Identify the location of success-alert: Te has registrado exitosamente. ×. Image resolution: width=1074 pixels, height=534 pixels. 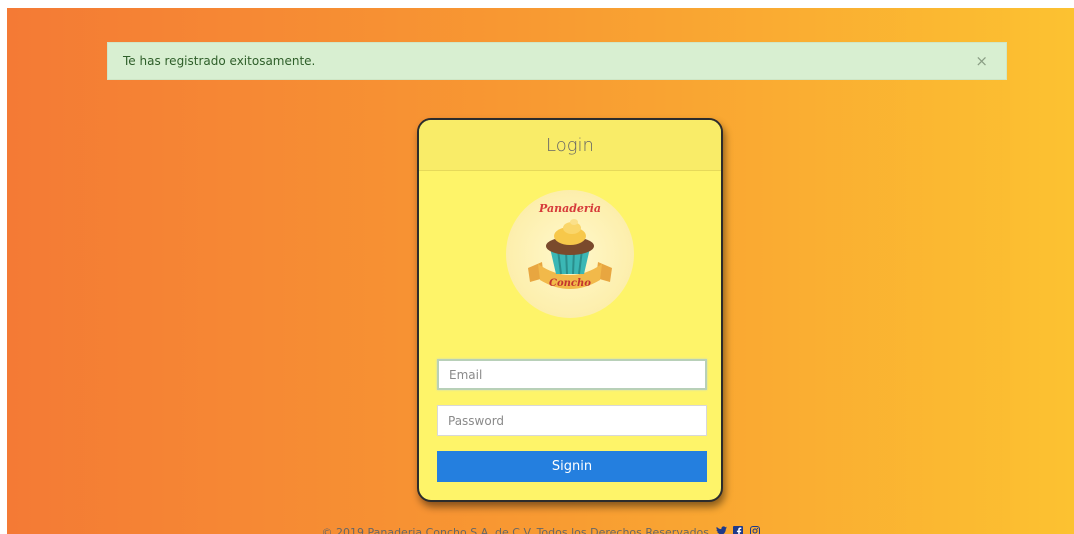
(557, 61).